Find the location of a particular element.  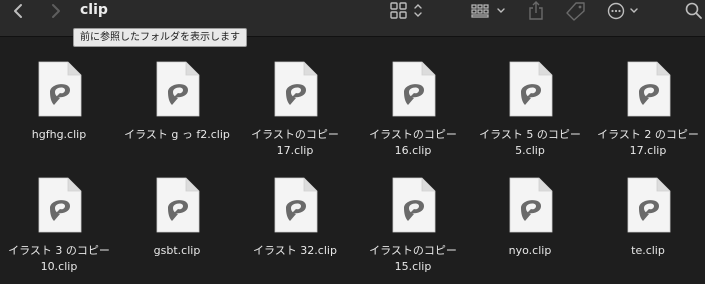

file-item: イラスト 5 のコピー 5.clip is located at coordinates (530, 111).